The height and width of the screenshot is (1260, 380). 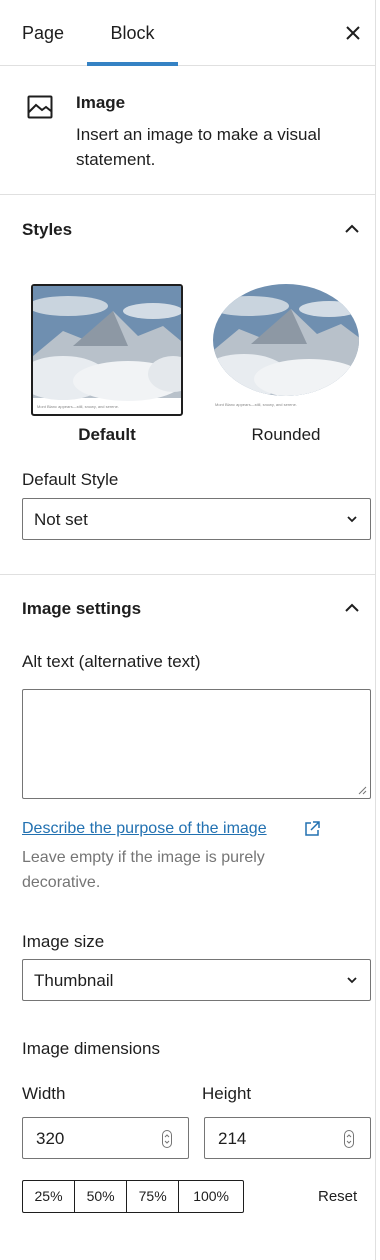 I want to click on style-label-rounded: Rounded, so click(x=286, y=434).